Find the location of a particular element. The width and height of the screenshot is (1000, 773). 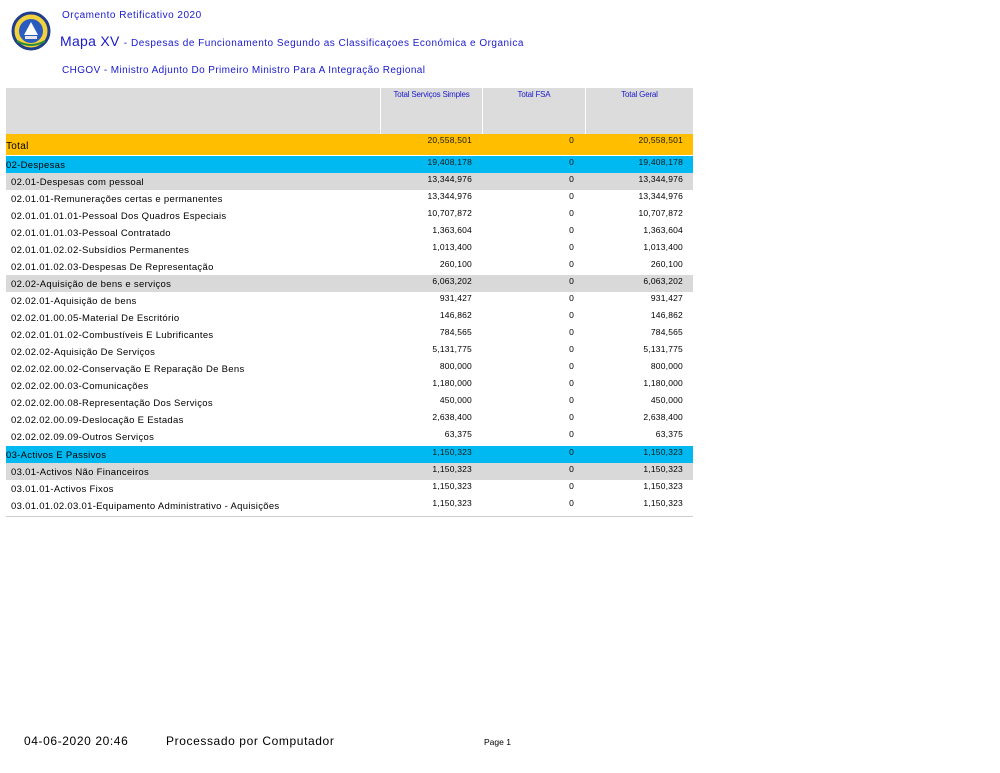

value-total-geral: 1,013,400 is located at coordinates (663, 247).